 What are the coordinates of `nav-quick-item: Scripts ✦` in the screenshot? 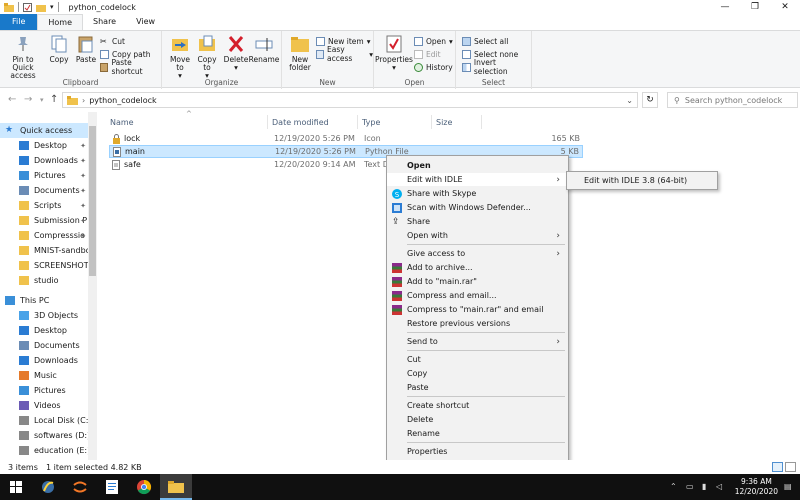 It's located at (44, 205).